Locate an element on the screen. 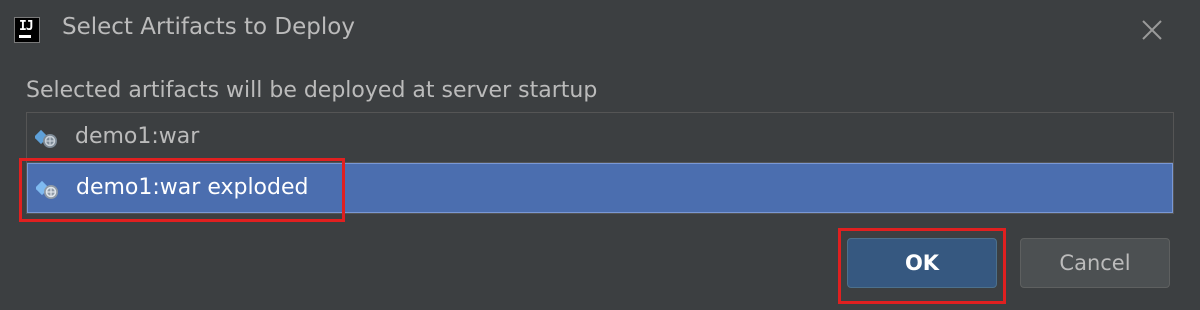 The image size is (1200, 310). dialog-title: Select Artifacts to Deploy is located at coordinates (208, 27).